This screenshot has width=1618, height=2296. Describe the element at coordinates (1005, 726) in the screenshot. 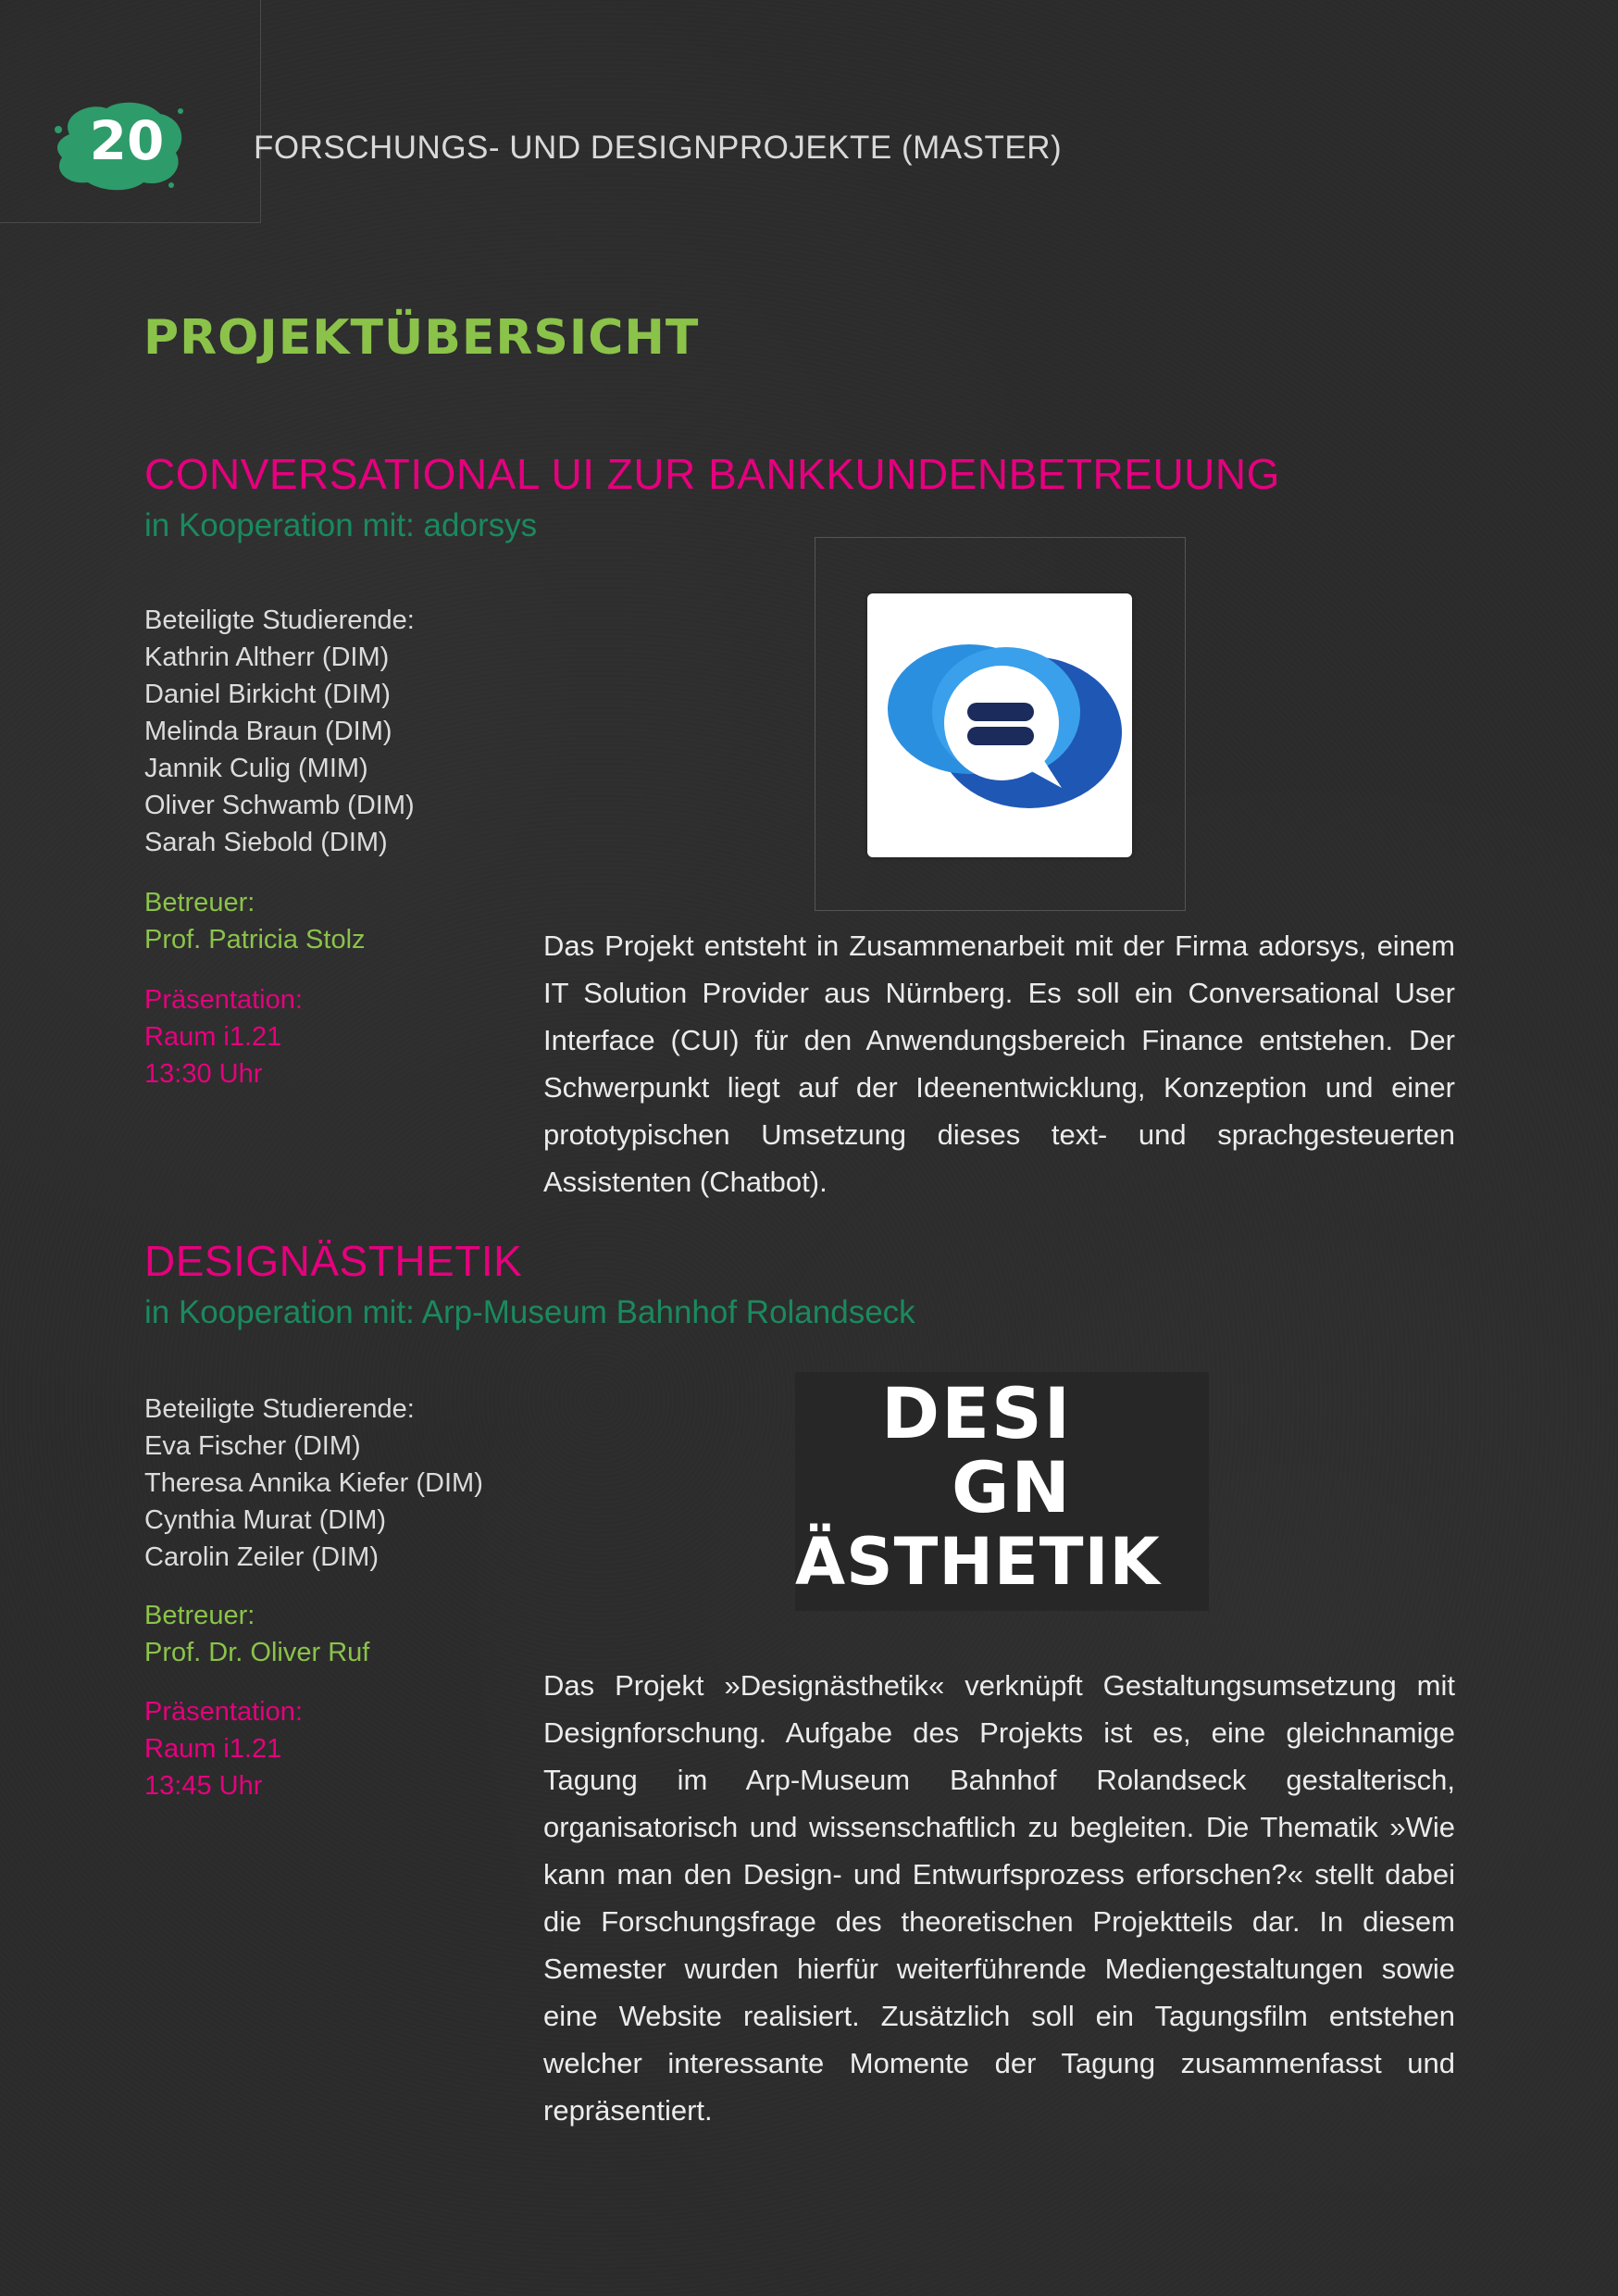

I see `chat-bubble-logo-icon` at that location.